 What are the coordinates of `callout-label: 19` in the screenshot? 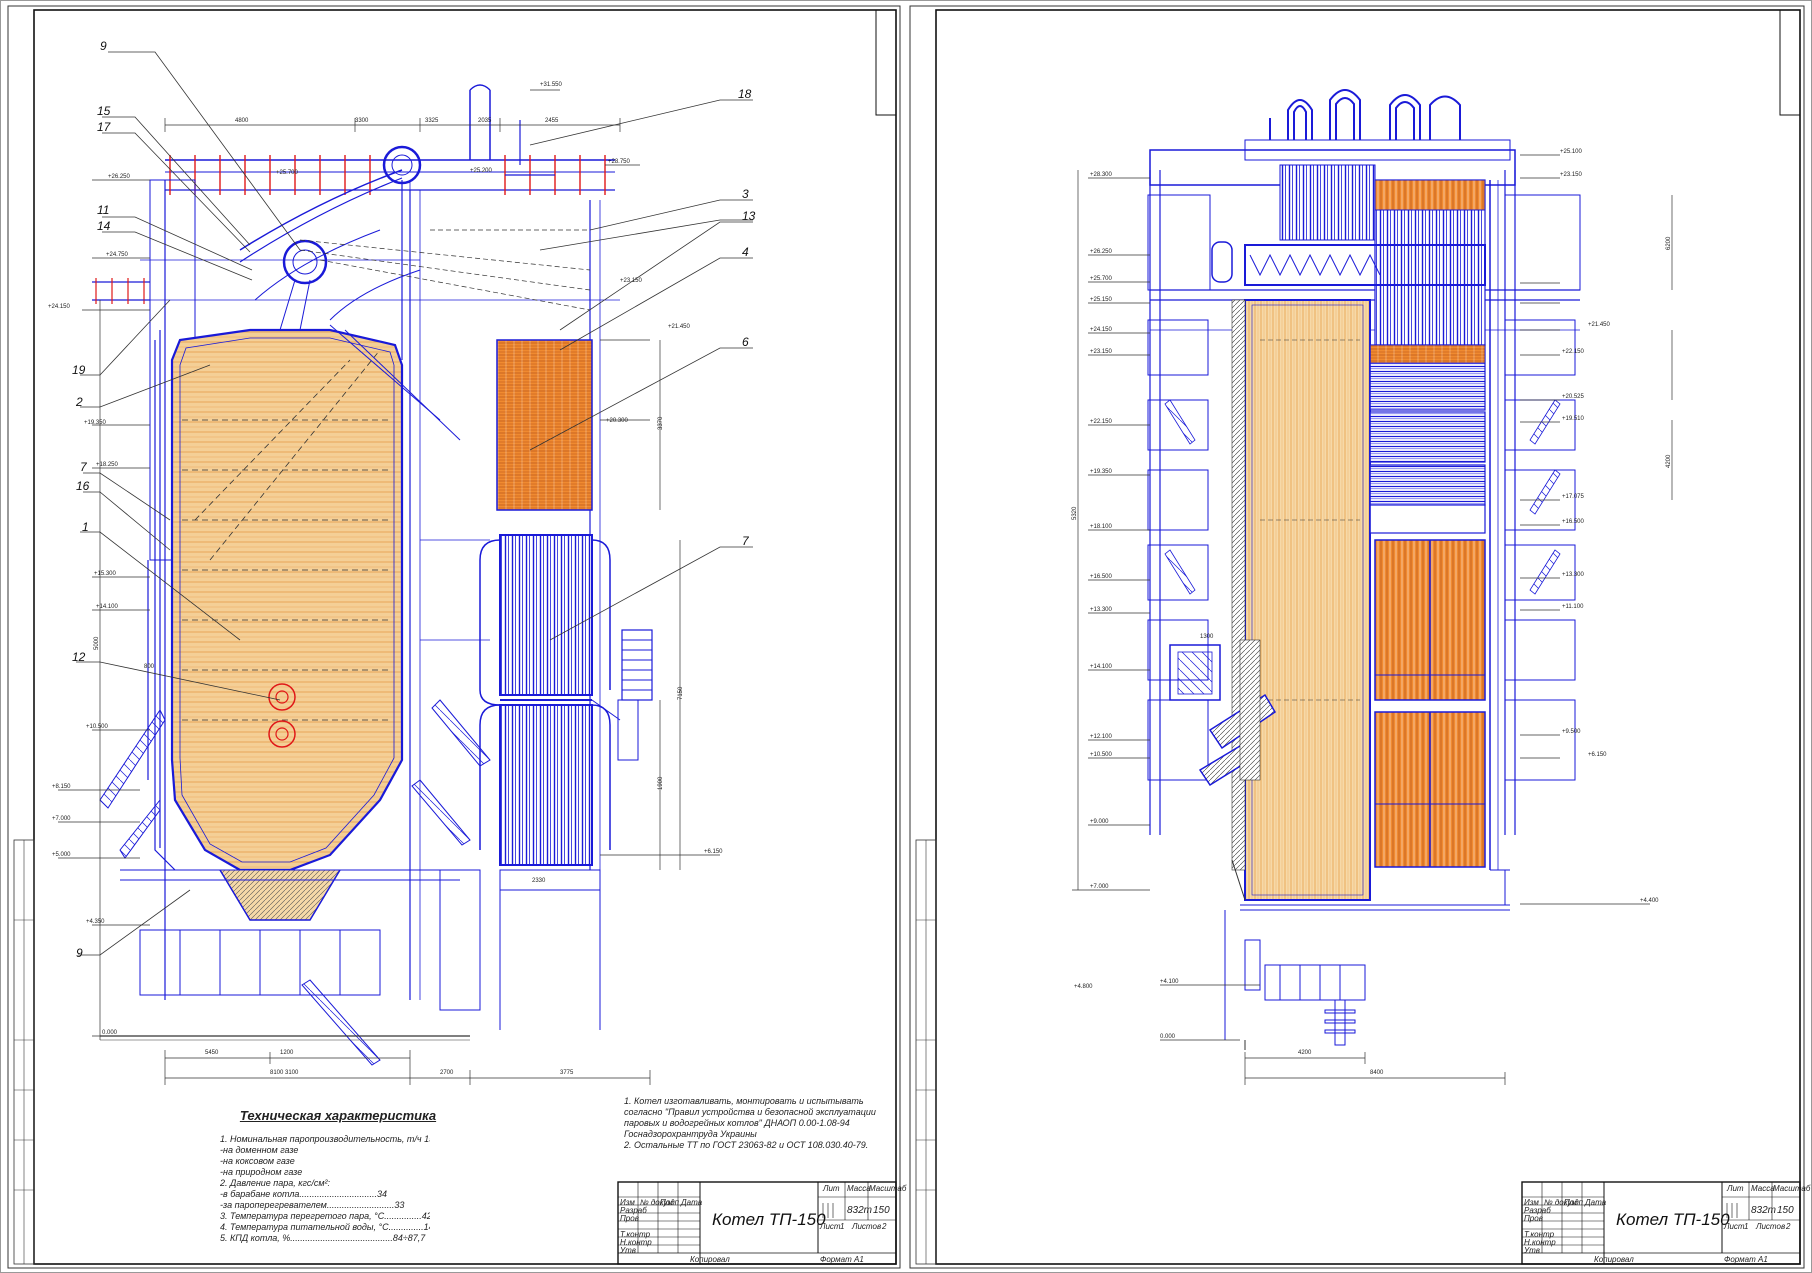 It's located at (79, 370).